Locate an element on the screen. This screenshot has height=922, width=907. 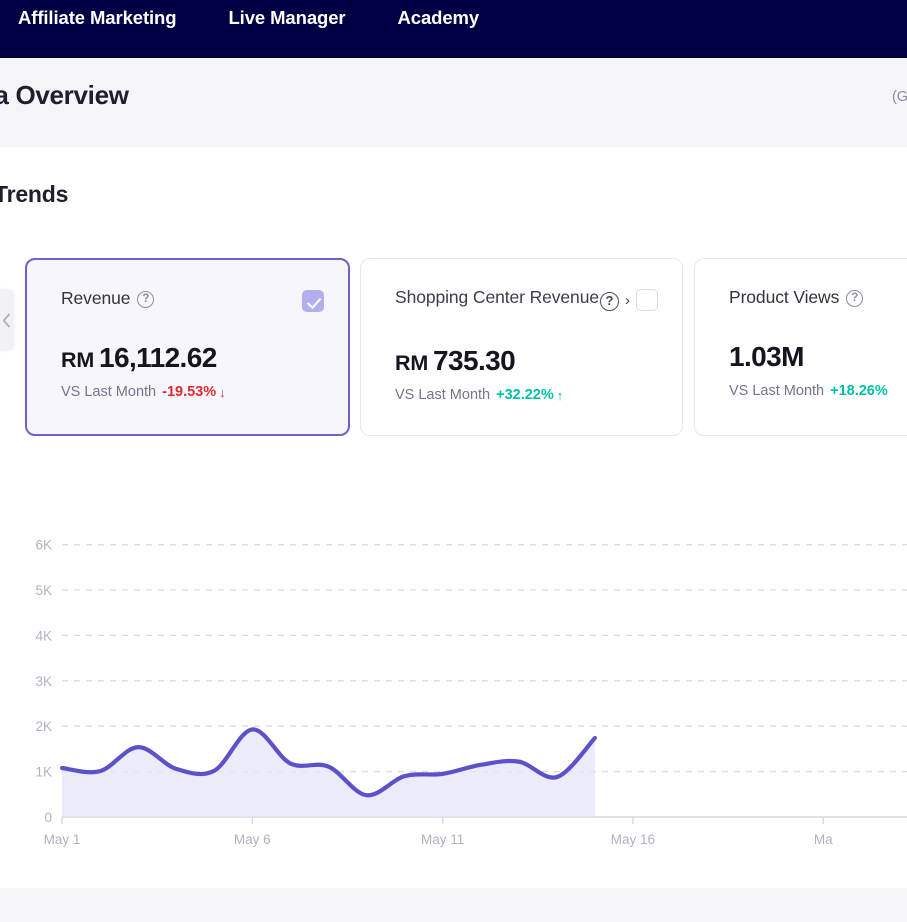
metric-label-group: Revenue ? is located at coordinates (108, 298).